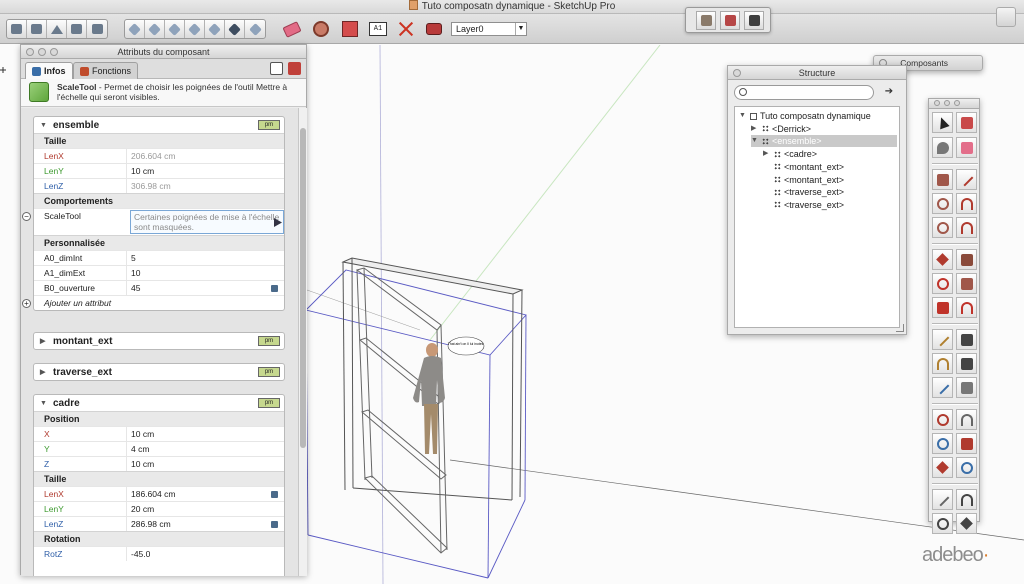  Describe the element at coordinates (97, 29) in the screenshot. I see `save-button` at that location.